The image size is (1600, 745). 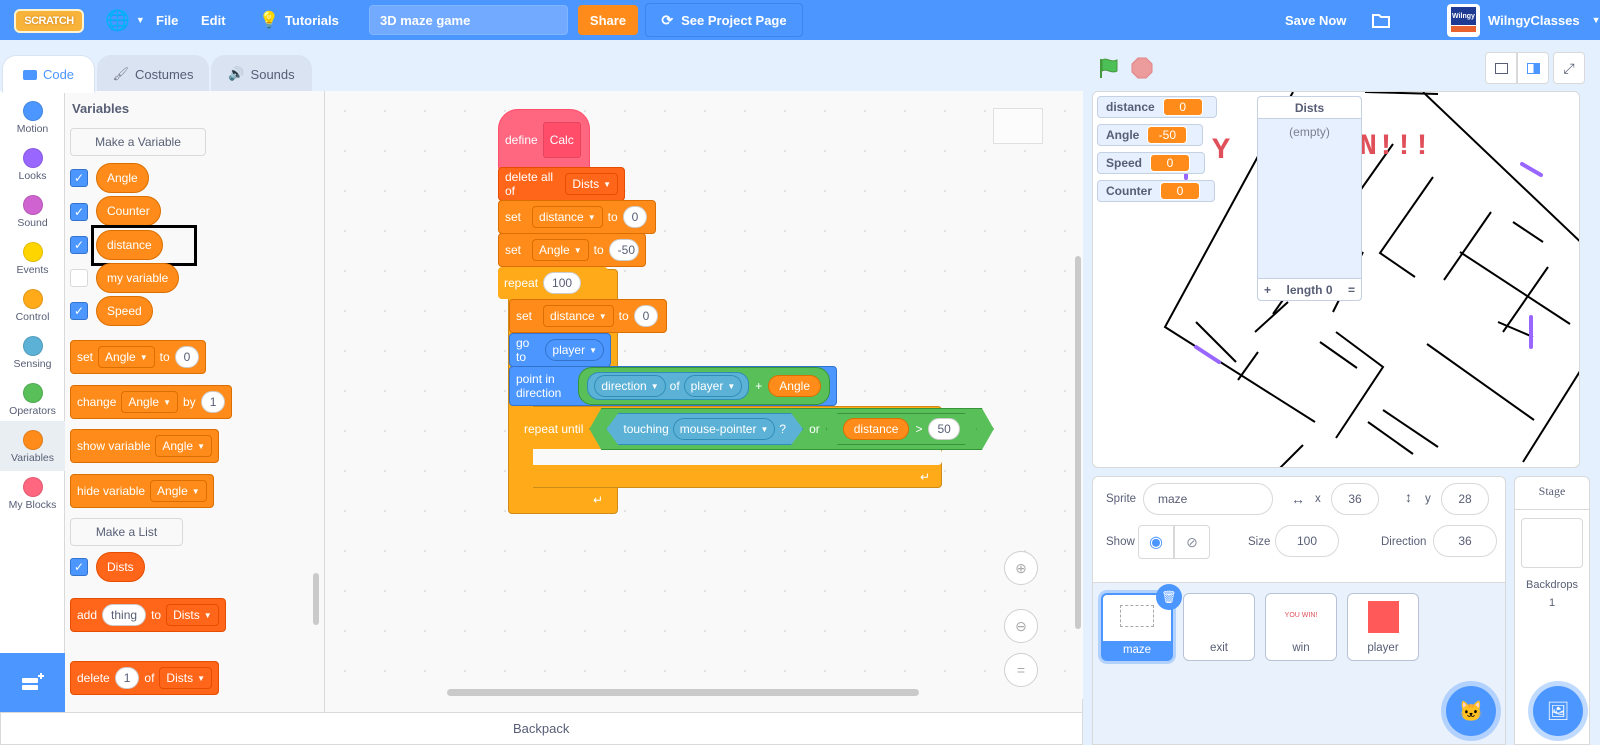 I want to click on tab-sounds: 🔊 Sounds, so click(x=261, y=73).